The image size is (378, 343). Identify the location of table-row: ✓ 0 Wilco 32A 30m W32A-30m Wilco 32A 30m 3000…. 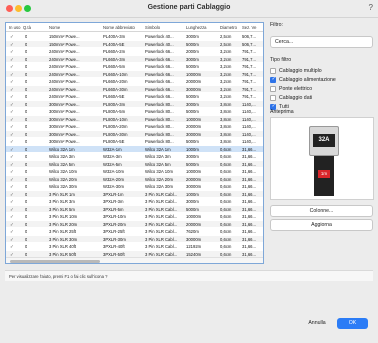
(134, 186).